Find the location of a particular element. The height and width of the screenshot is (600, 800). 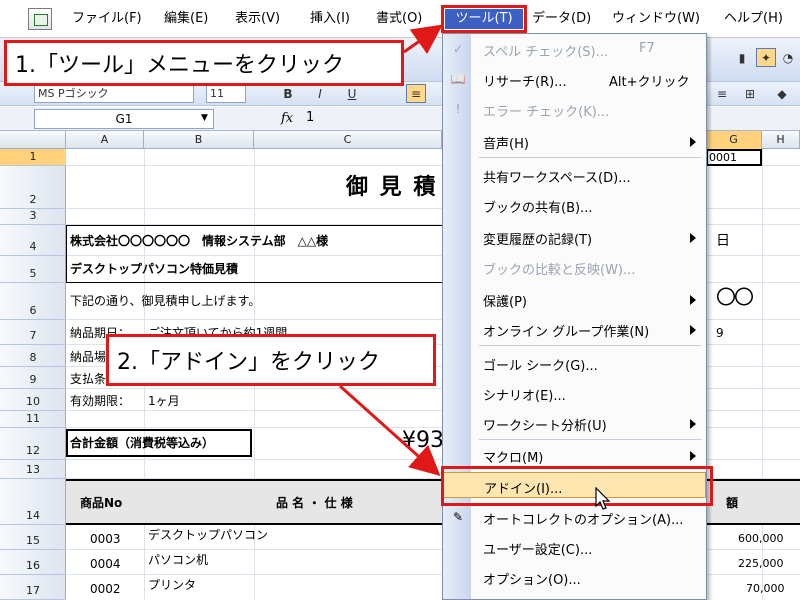

menu-edit: 編集(E) is located at coordinates (186, 19).